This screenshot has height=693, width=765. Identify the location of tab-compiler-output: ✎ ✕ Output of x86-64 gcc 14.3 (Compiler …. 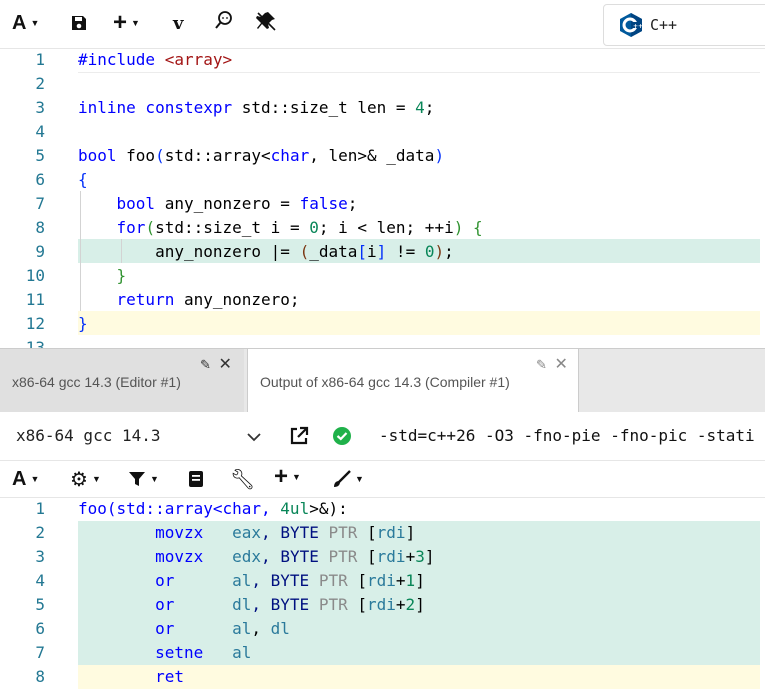
(413, 381).